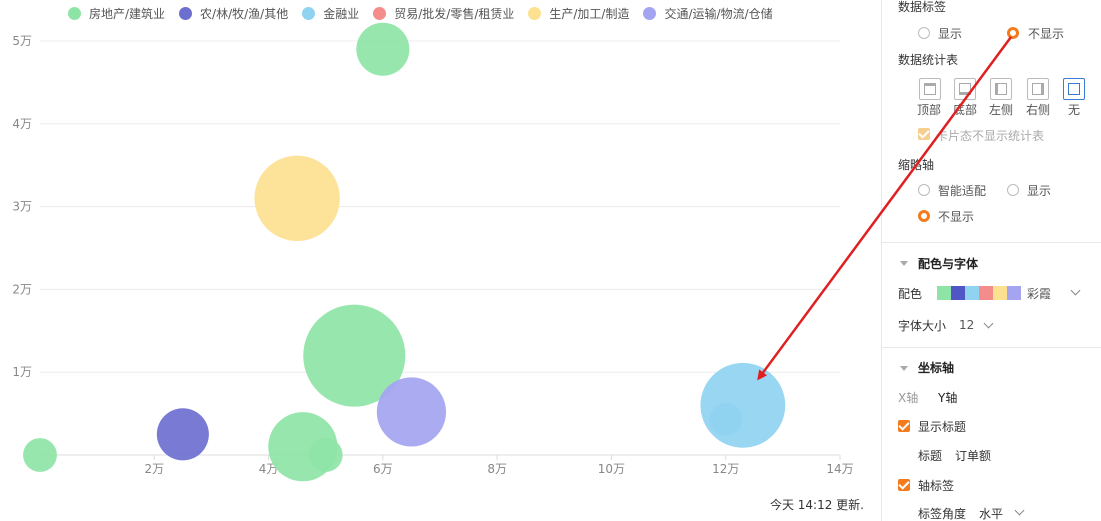 The image size is (1101, 521). What do you see at coordinates (930, 456) in the screenshot?
I see `axis-title-field-label: 标题` at bounding box center [930, 456].